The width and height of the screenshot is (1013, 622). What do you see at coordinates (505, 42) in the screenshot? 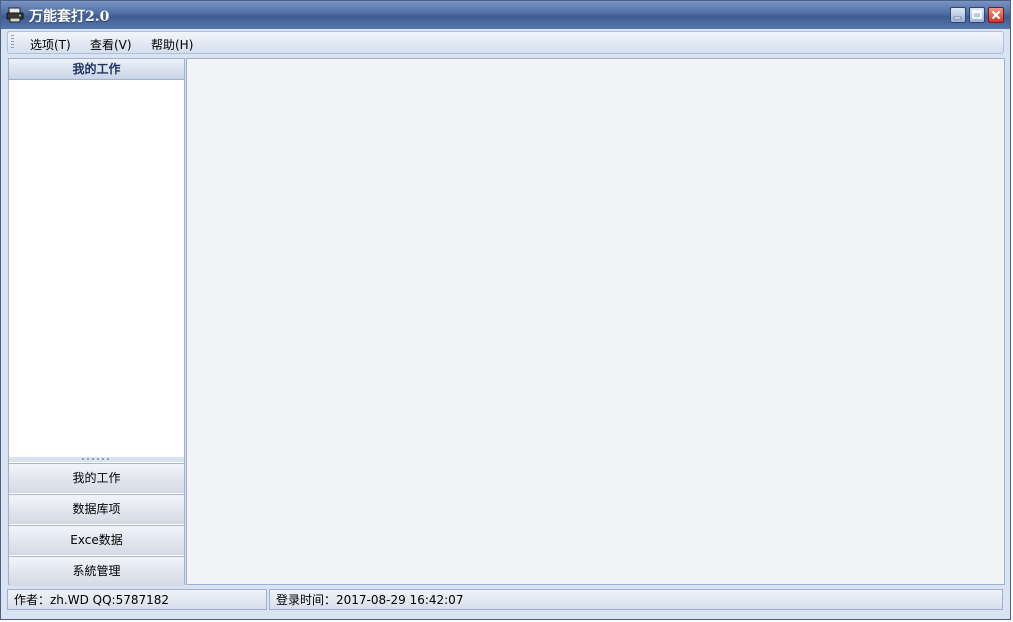
I see `menu-bar: 选项(T) 查看(V) 帮助(H)` at bounding box center [505, 42].